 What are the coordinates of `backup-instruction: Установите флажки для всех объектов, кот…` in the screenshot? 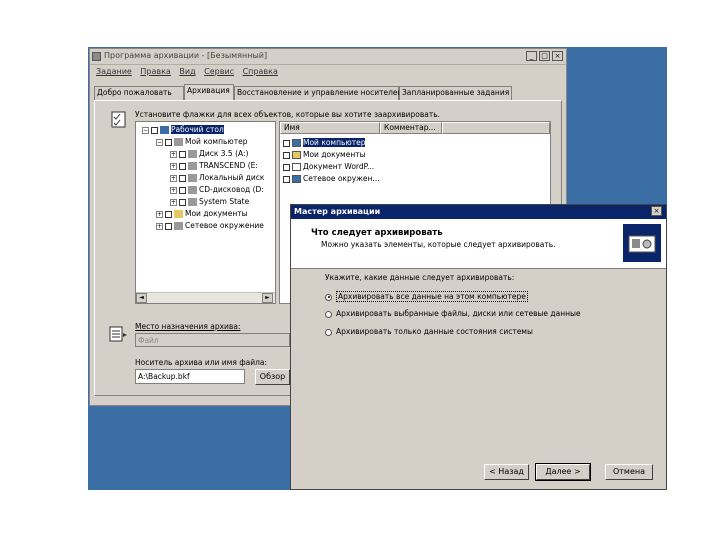 It's located at (288, 114).